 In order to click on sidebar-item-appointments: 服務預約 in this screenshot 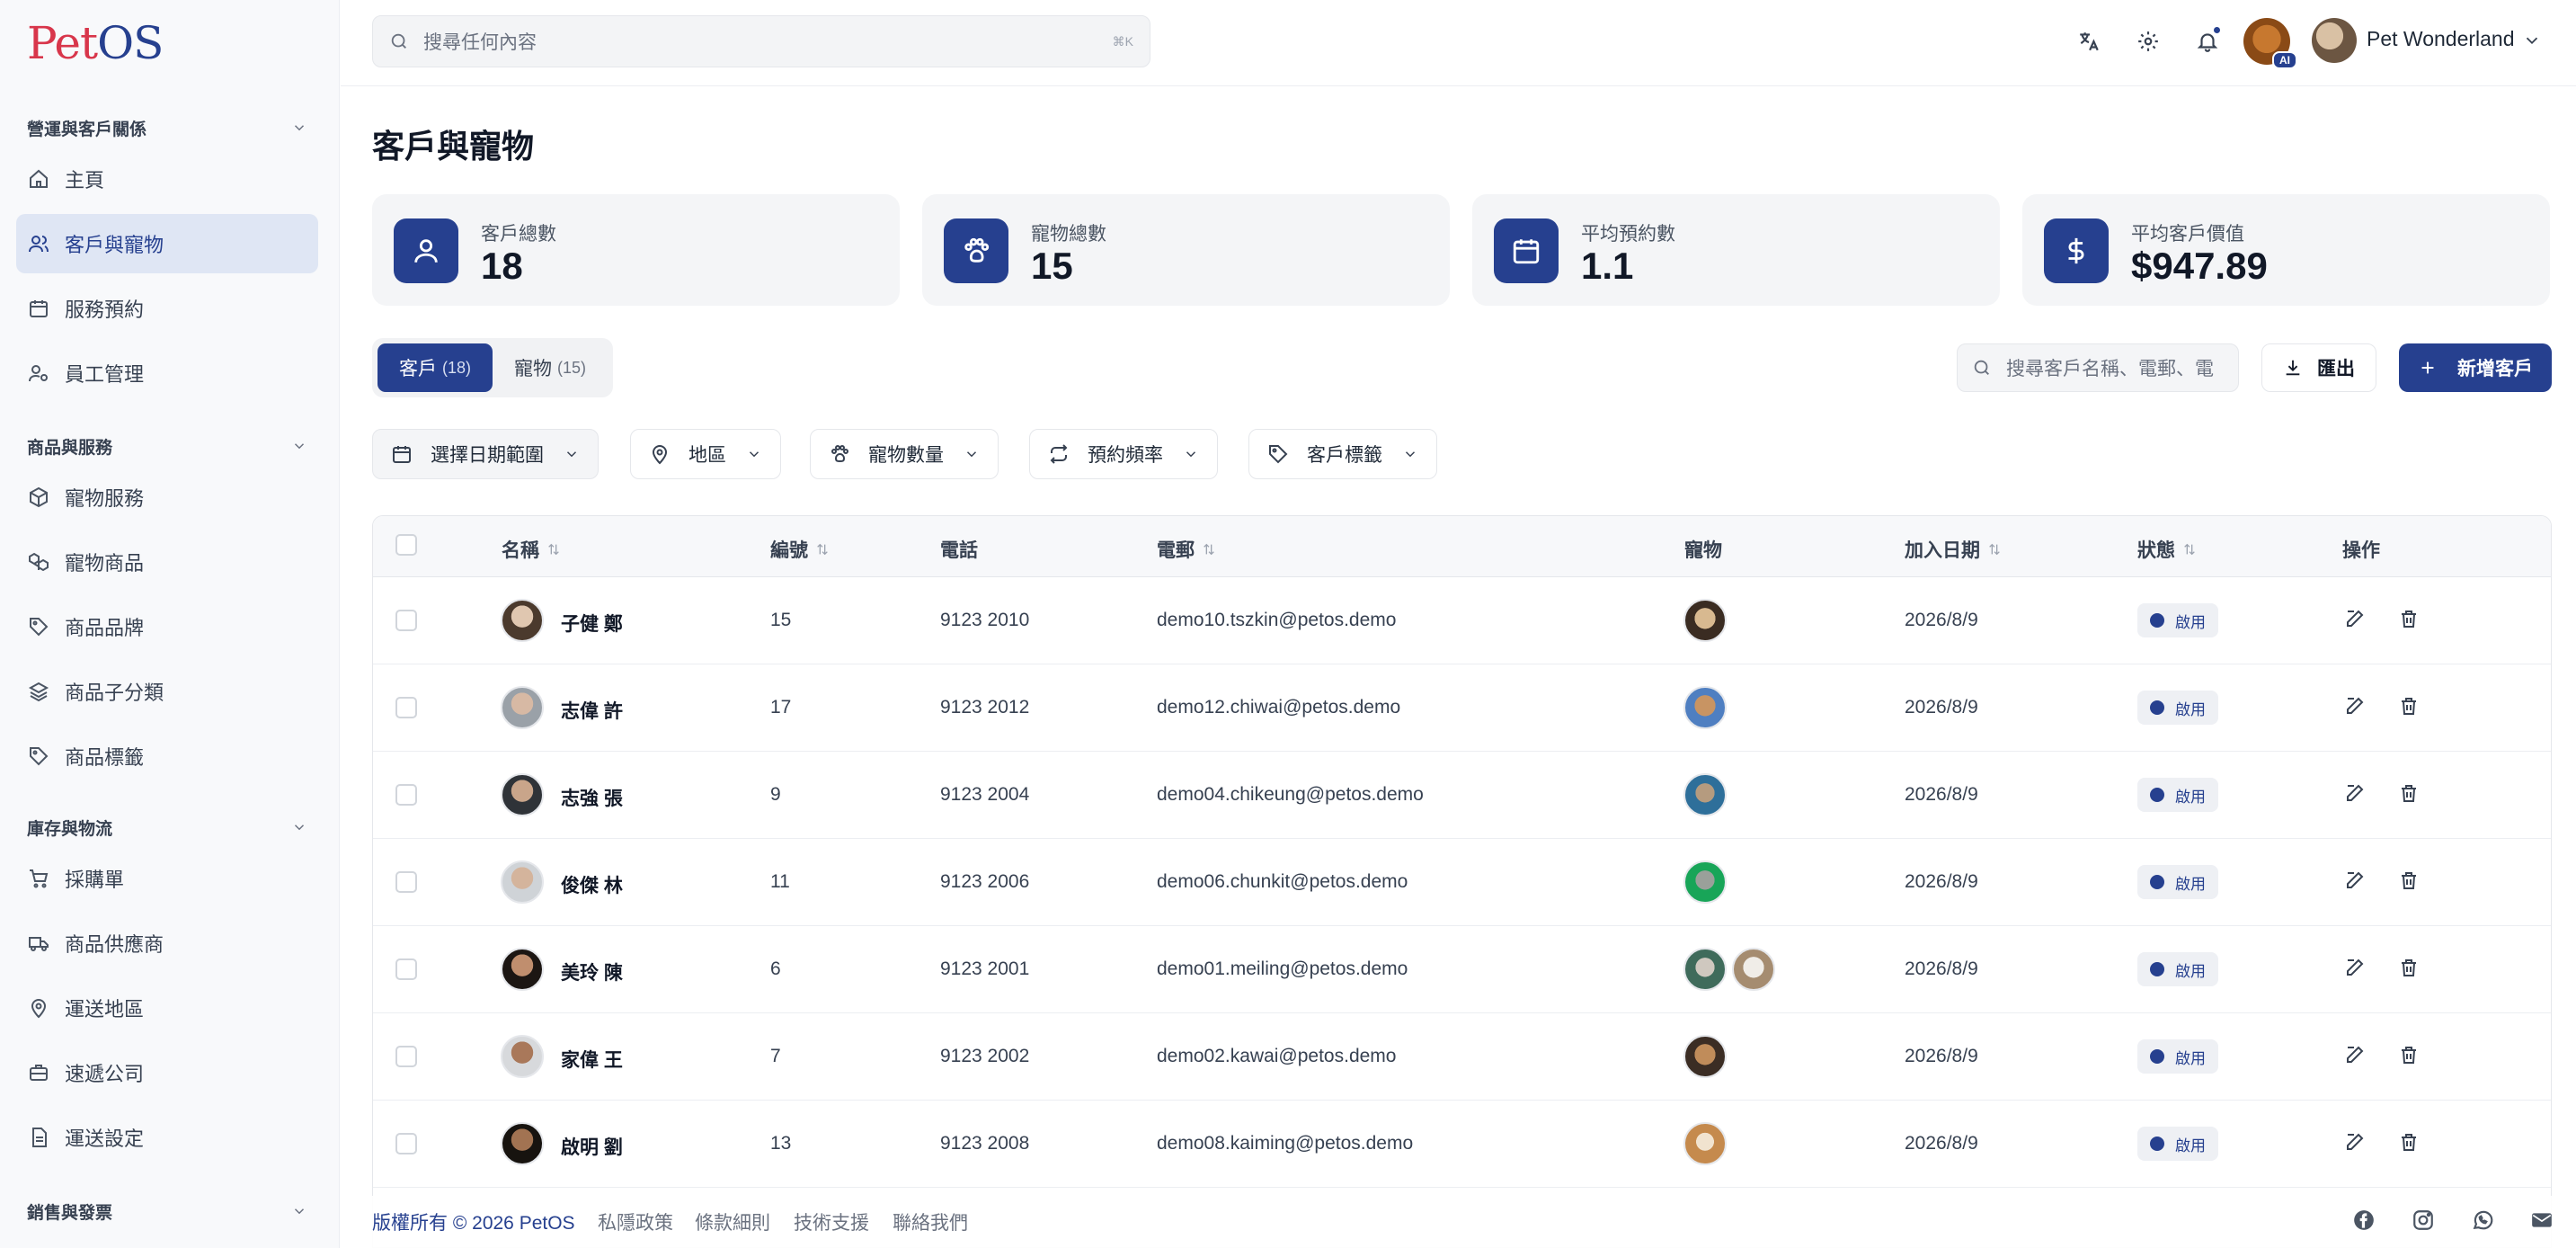, I will do `click(167, 309)`.